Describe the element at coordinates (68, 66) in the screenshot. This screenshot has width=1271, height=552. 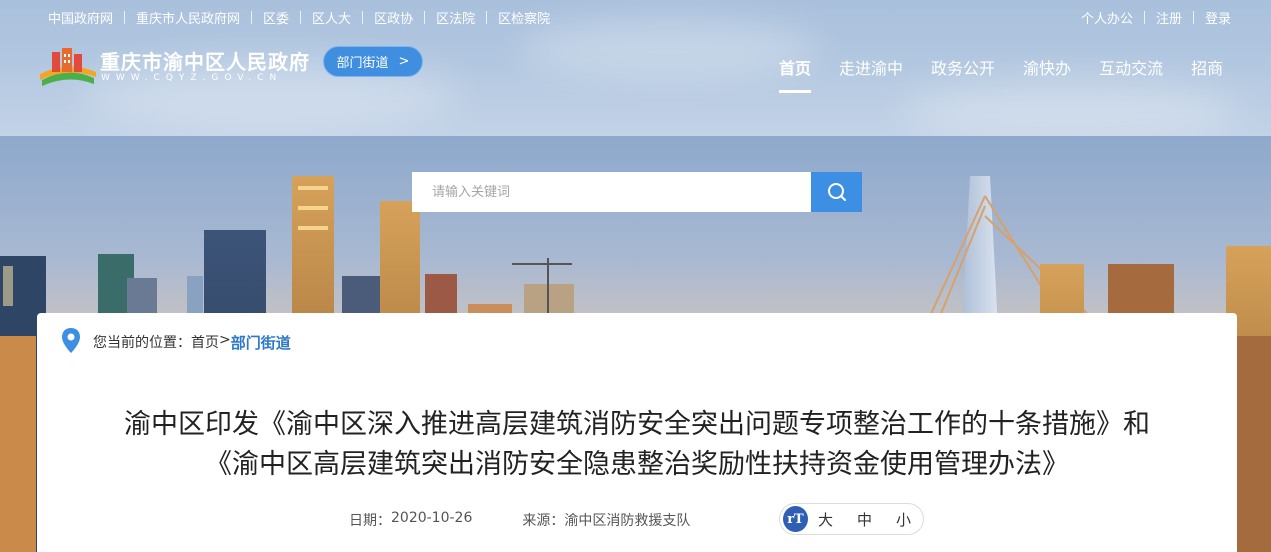
I see `site-logo-icon` at that location.